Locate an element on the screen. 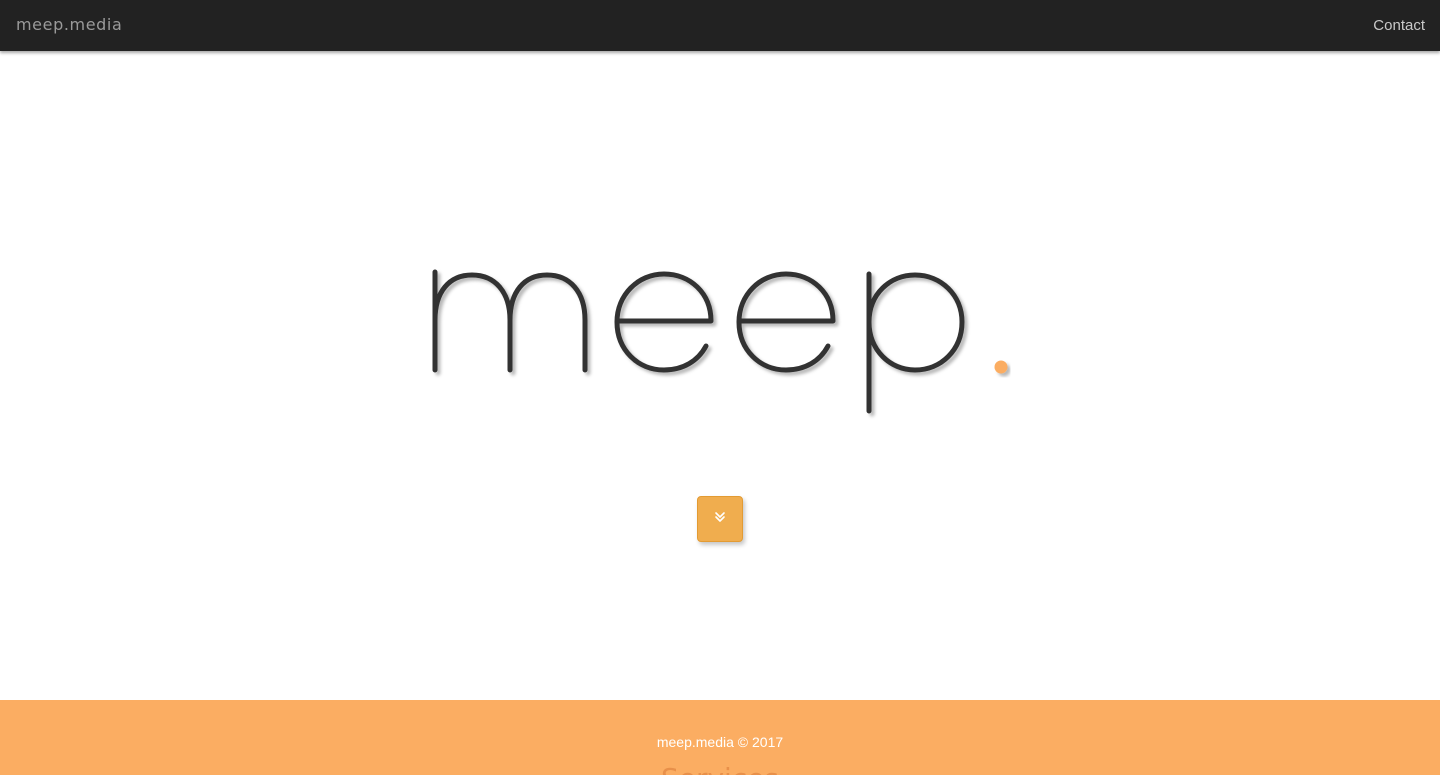  scroll-down-button is located at coordinates (720, 519).